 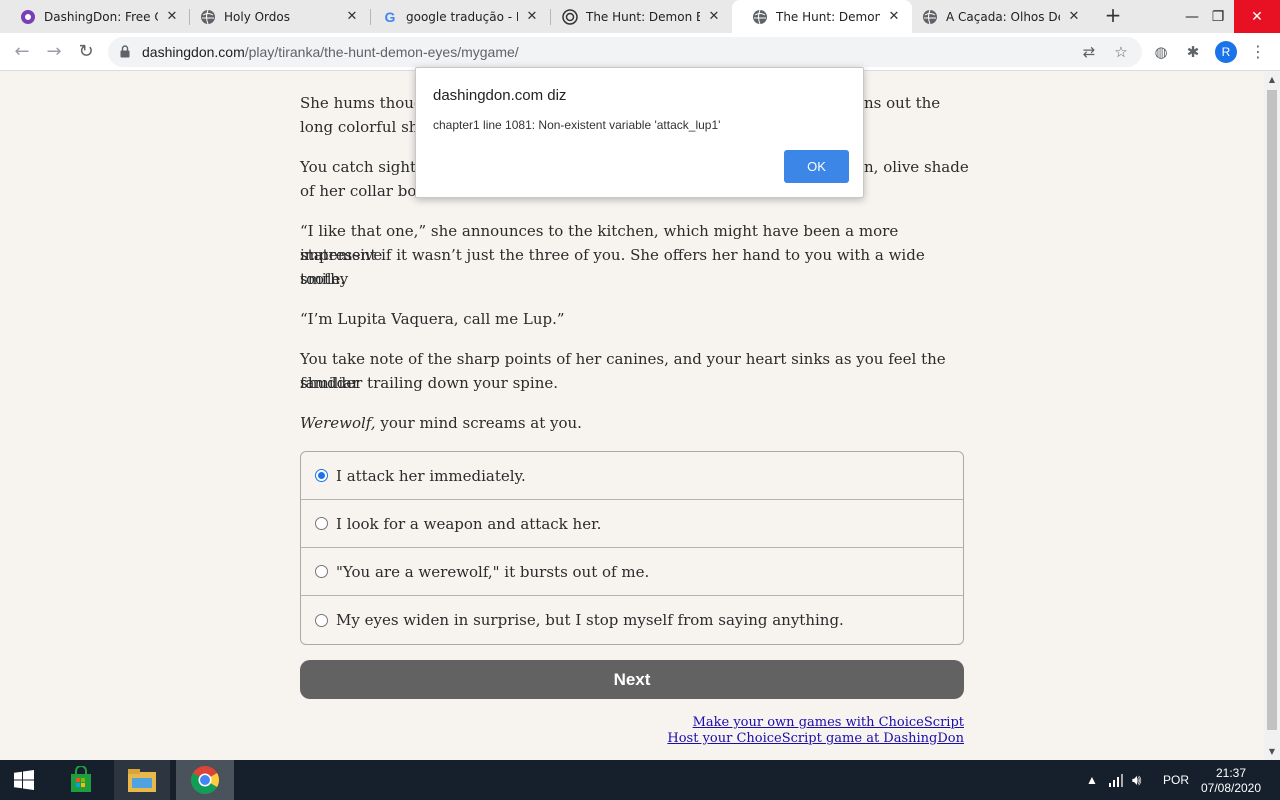 What do you see at coordinates (816, 166) in the screenshot?
I see `ok-button: OK` at bounding box center [816, 166].